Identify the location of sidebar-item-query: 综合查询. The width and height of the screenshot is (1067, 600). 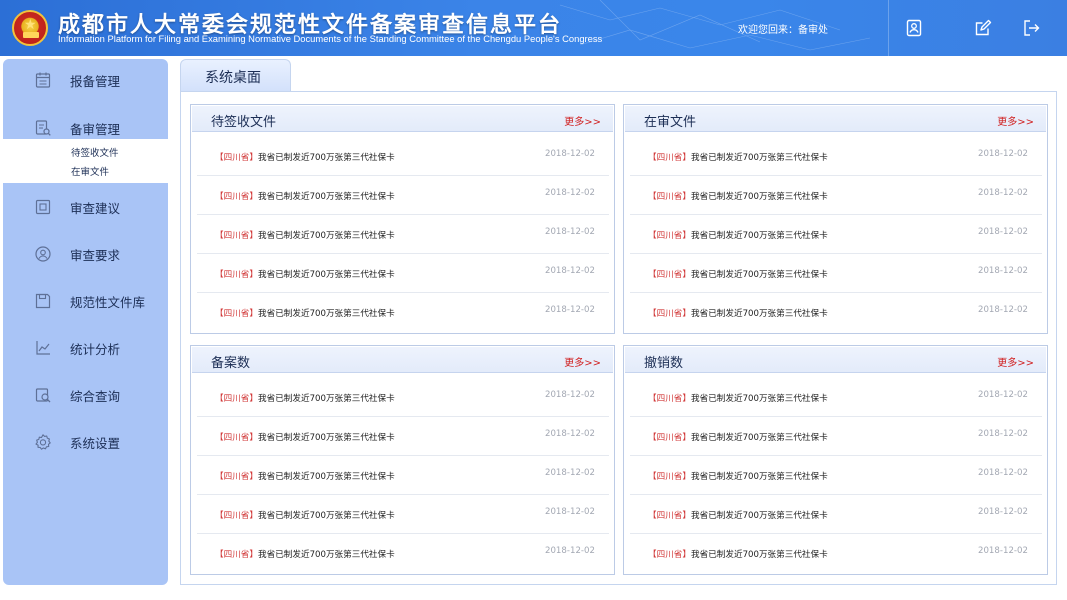
(85, 394).